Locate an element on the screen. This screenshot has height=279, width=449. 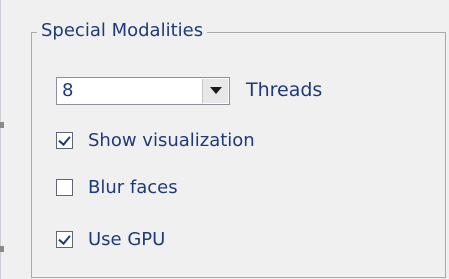
threads-dropdown: 8 is located at coordinates (143, 91).